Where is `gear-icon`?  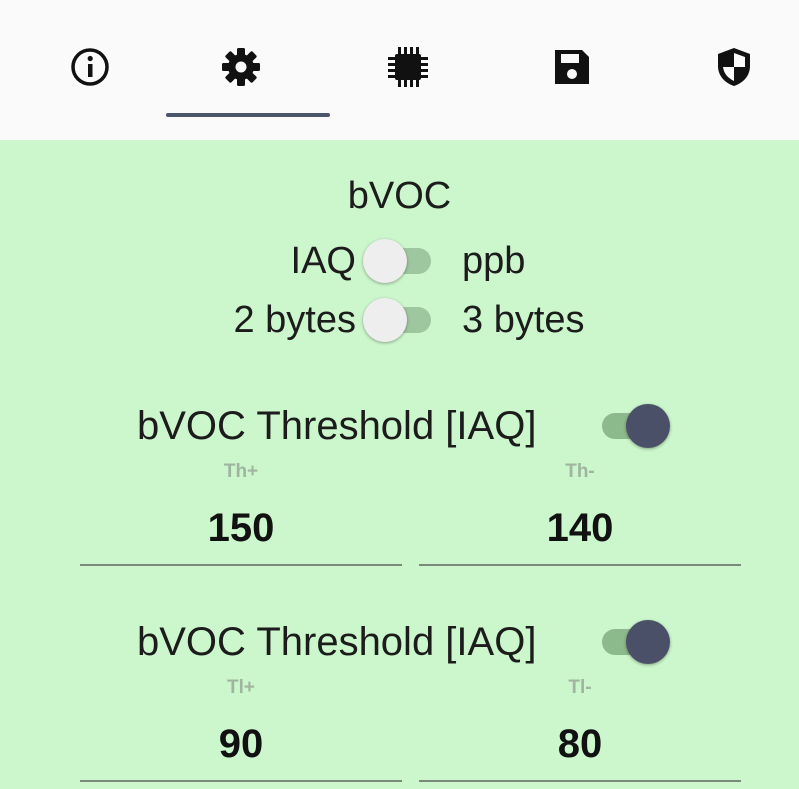
gear-icon is located at coordinates (241, 67).